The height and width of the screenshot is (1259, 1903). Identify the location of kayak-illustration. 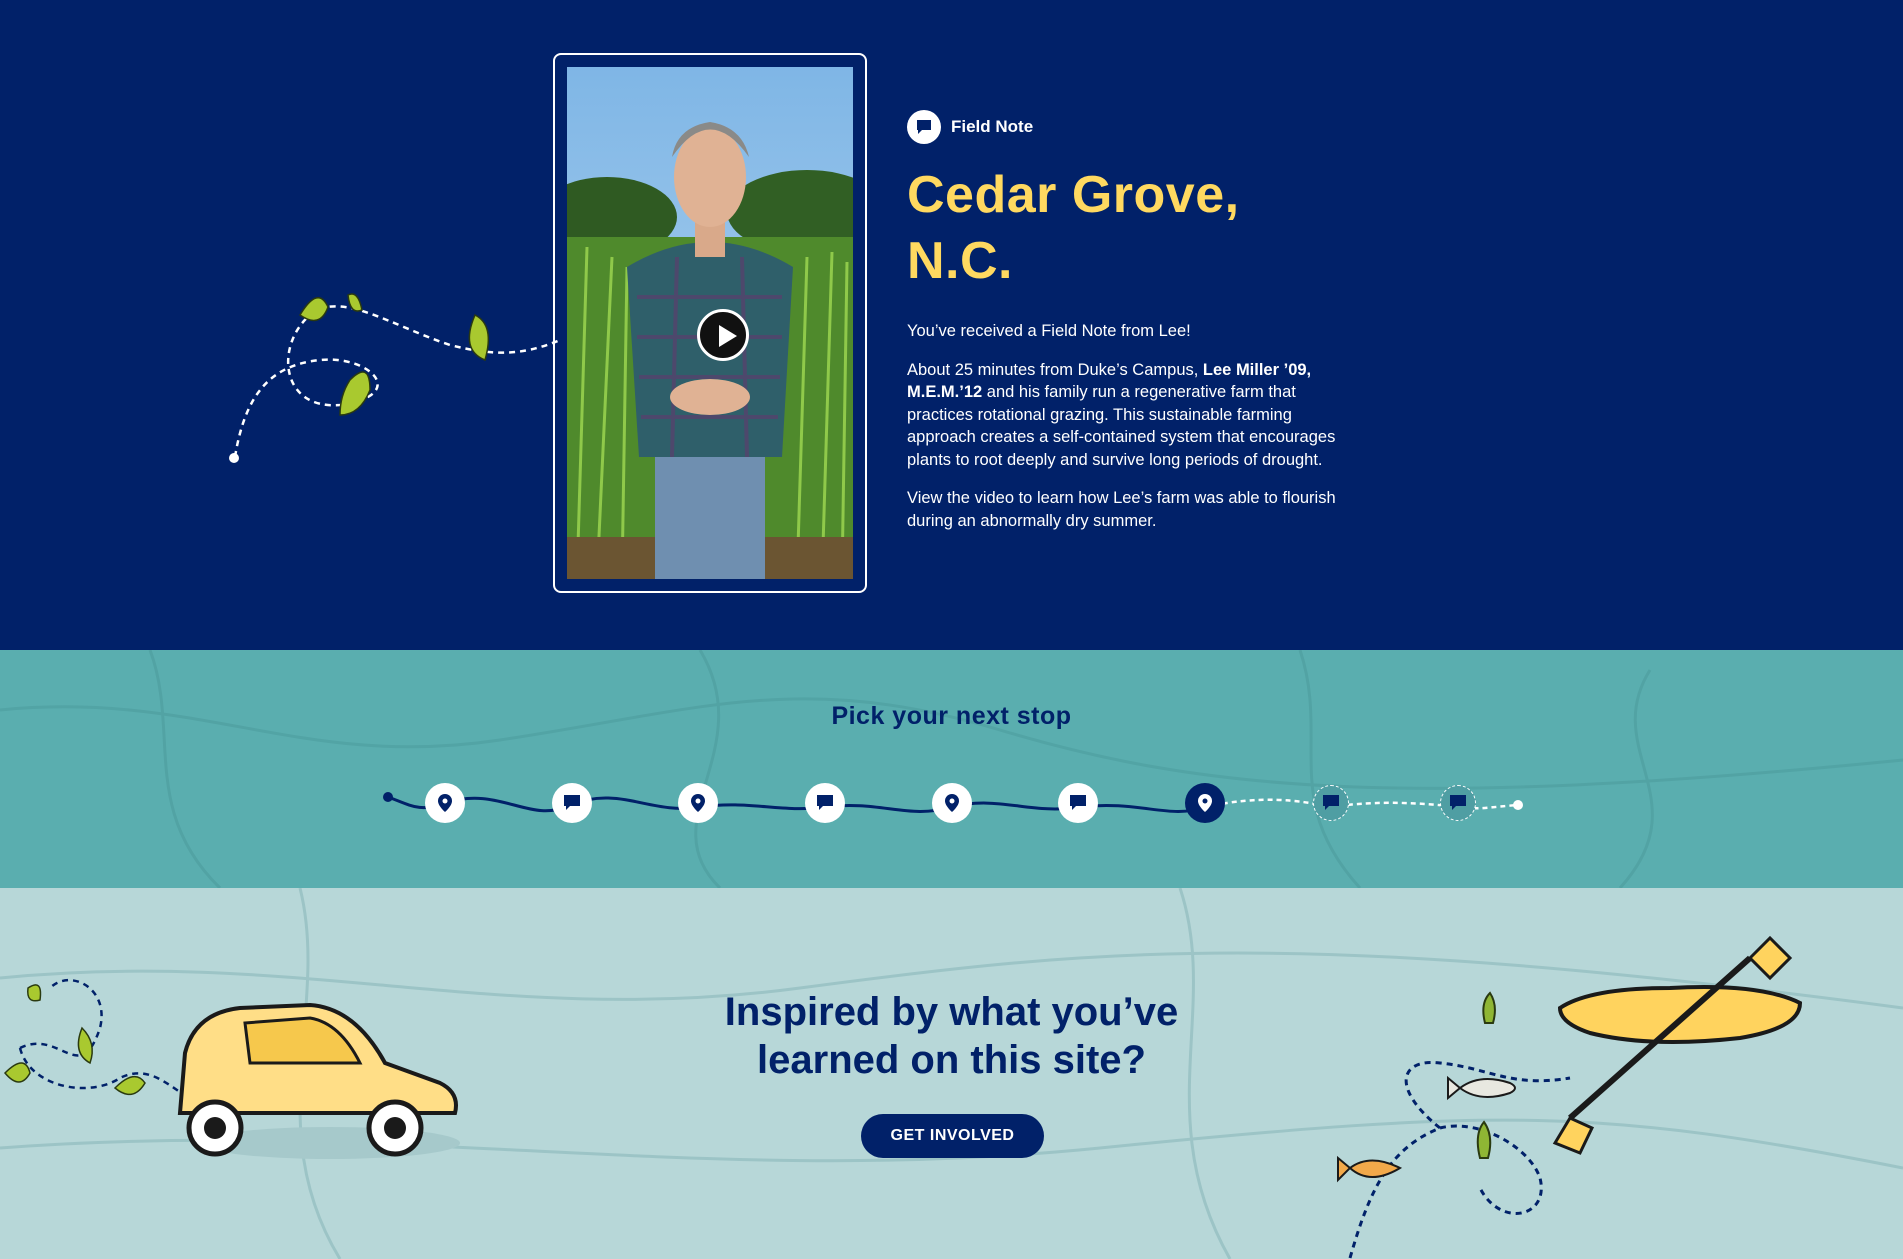
(1570, 1097).